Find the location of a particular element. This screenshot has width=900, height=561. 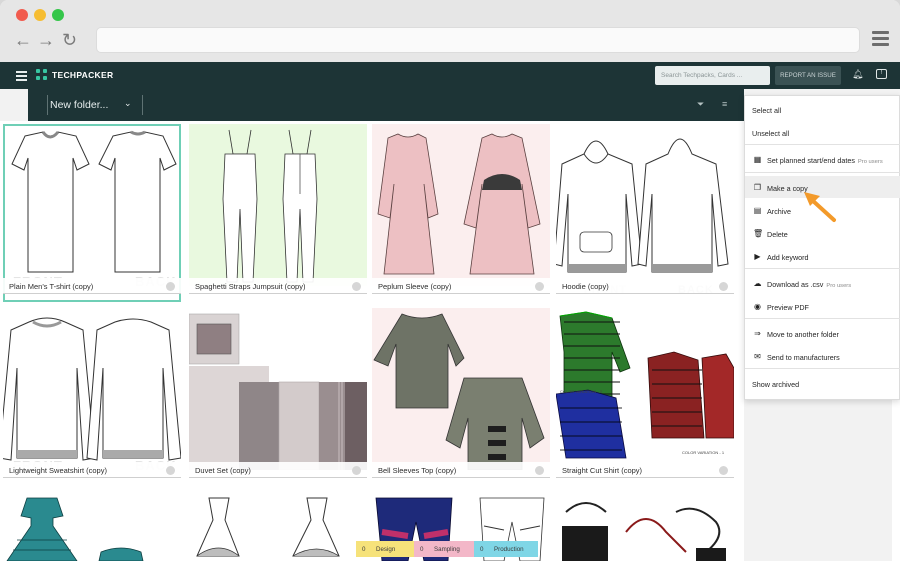

trash-icon: 🗑︎ is located at coordinates (758, 233).